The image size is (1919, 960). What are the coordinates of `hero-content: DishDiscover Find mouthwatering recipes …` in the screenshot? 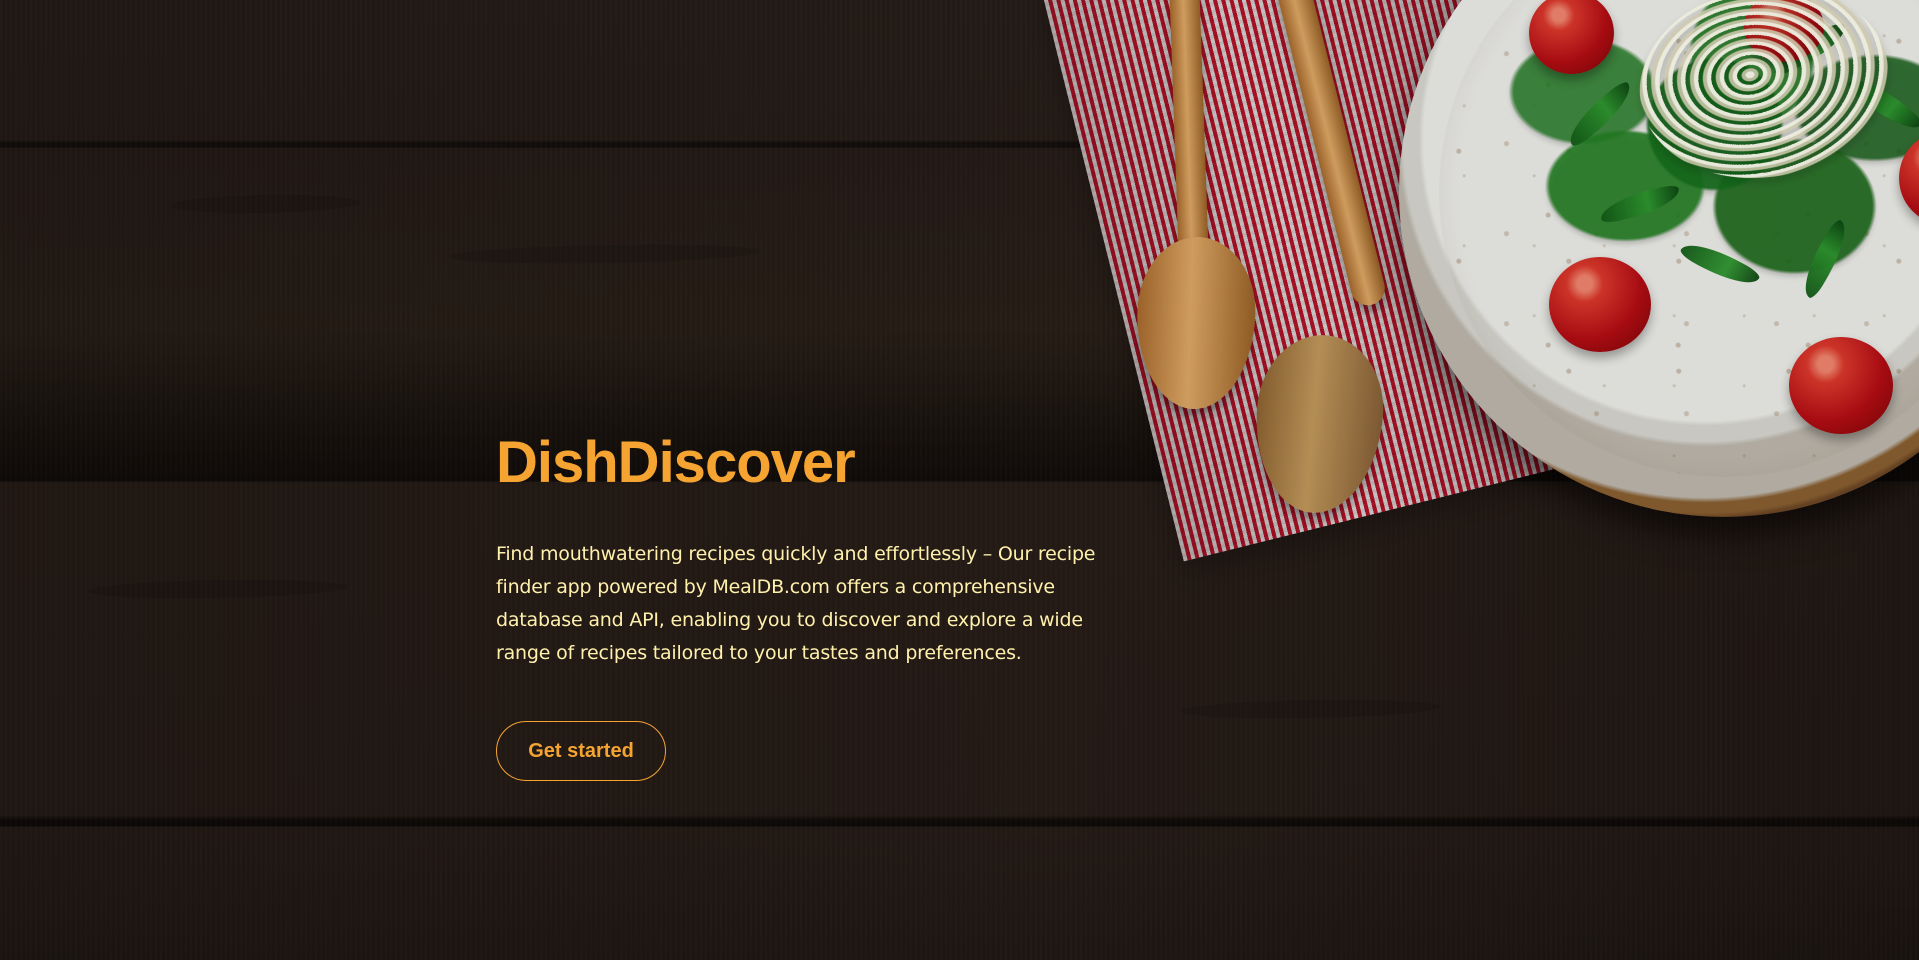 It's located at (801, 604).